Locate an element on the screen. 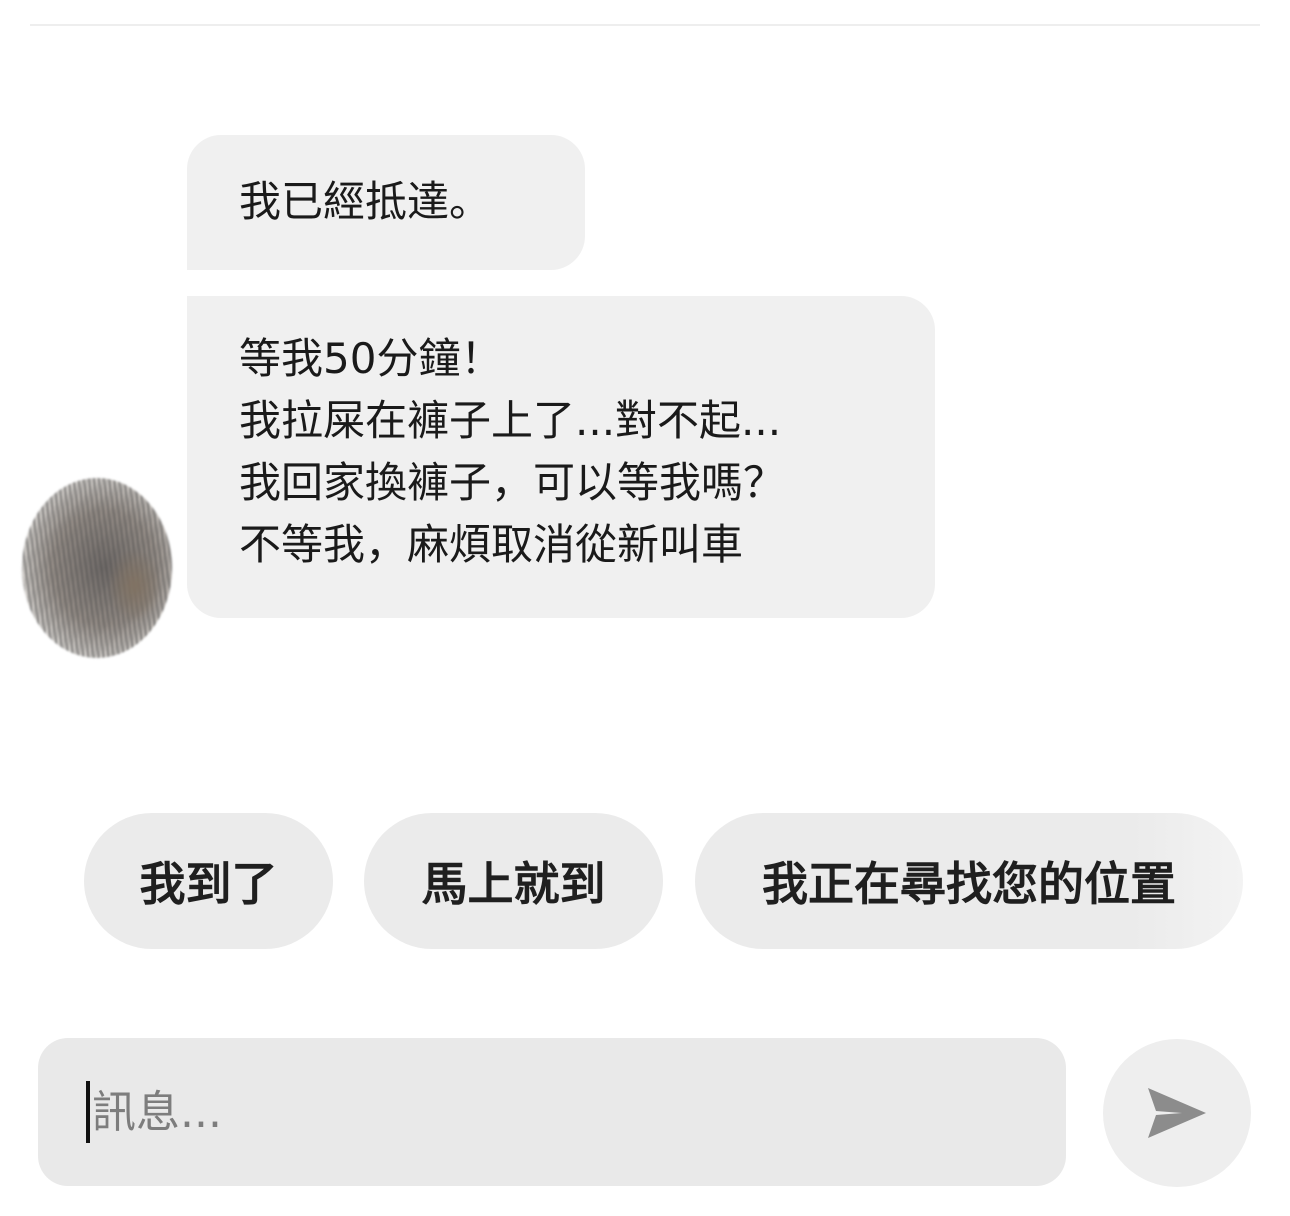 This screenshot has width=1290, height=1216. quick-reply-arrived-button: 我到了 is located at coordinates (208, 881).